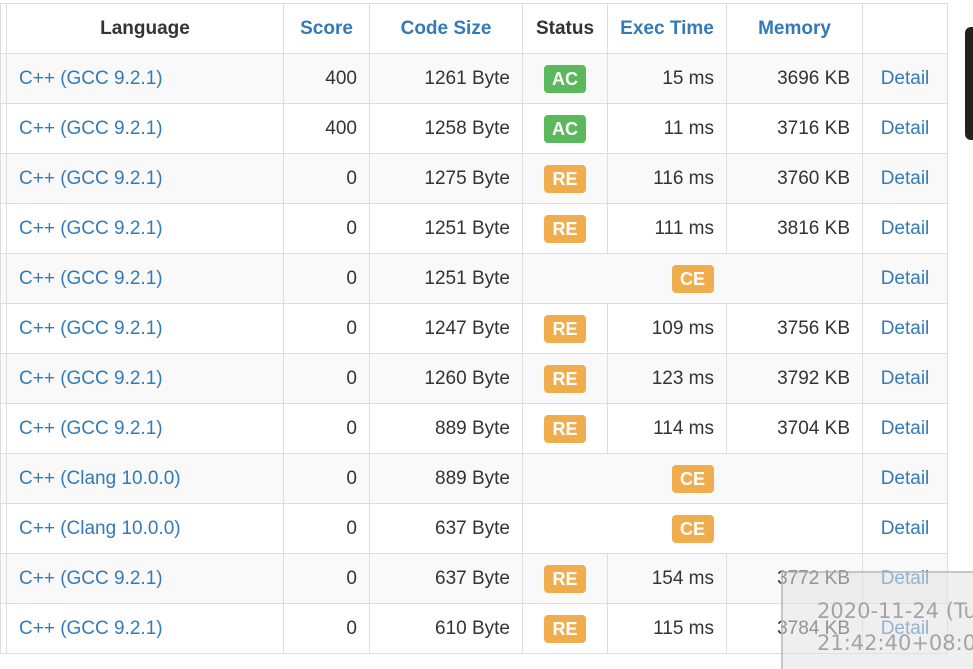 This screenshot has height=669, width=973. Describe the element at coordinates (969, 83) in the screenshot. I see `side-scroll-widget` at that location.